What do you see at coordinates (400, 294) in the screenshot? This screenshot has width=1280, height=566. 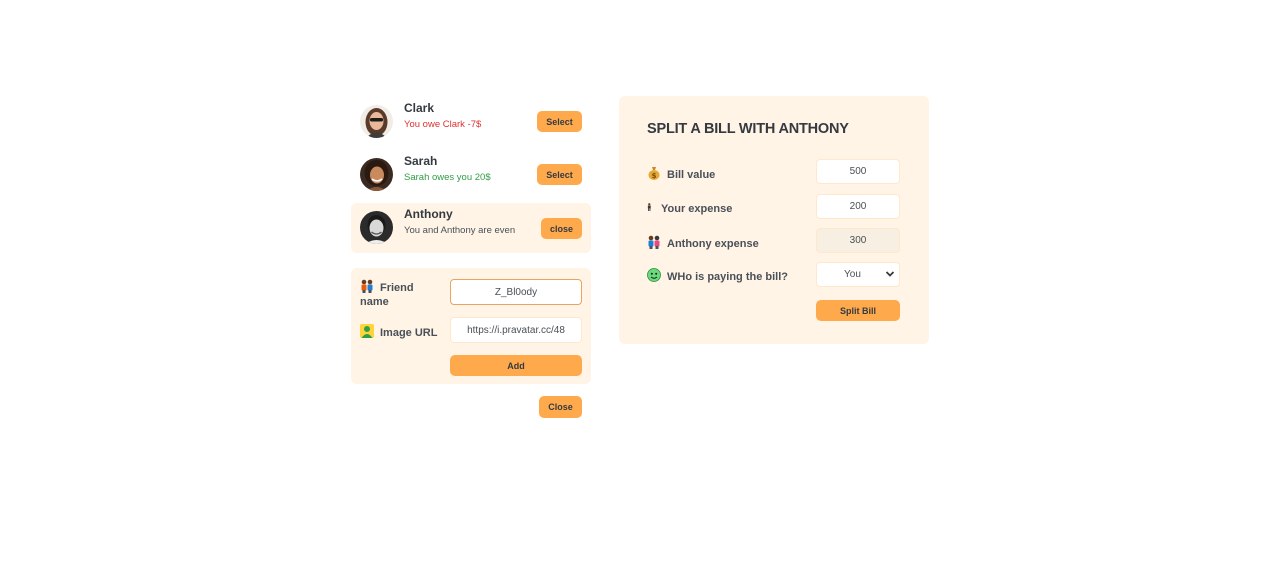 I see `friend-name-label: Friend name` at bounding box center [400, 294].